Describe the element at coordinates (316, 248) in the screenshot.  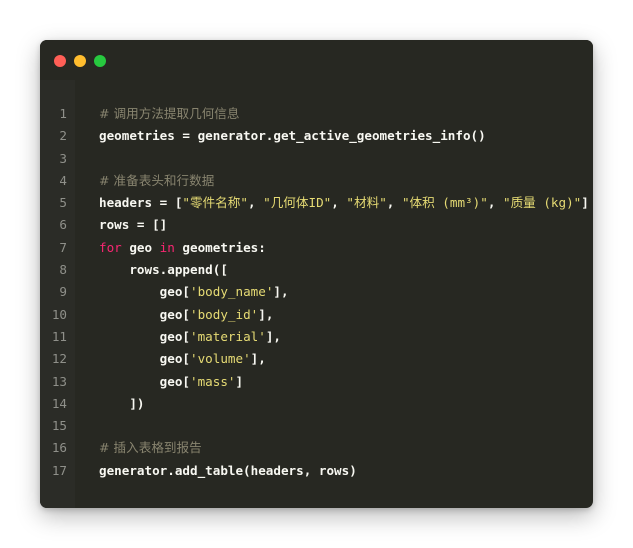
I see `code-line: 7 for geo in geometries:` at that location.